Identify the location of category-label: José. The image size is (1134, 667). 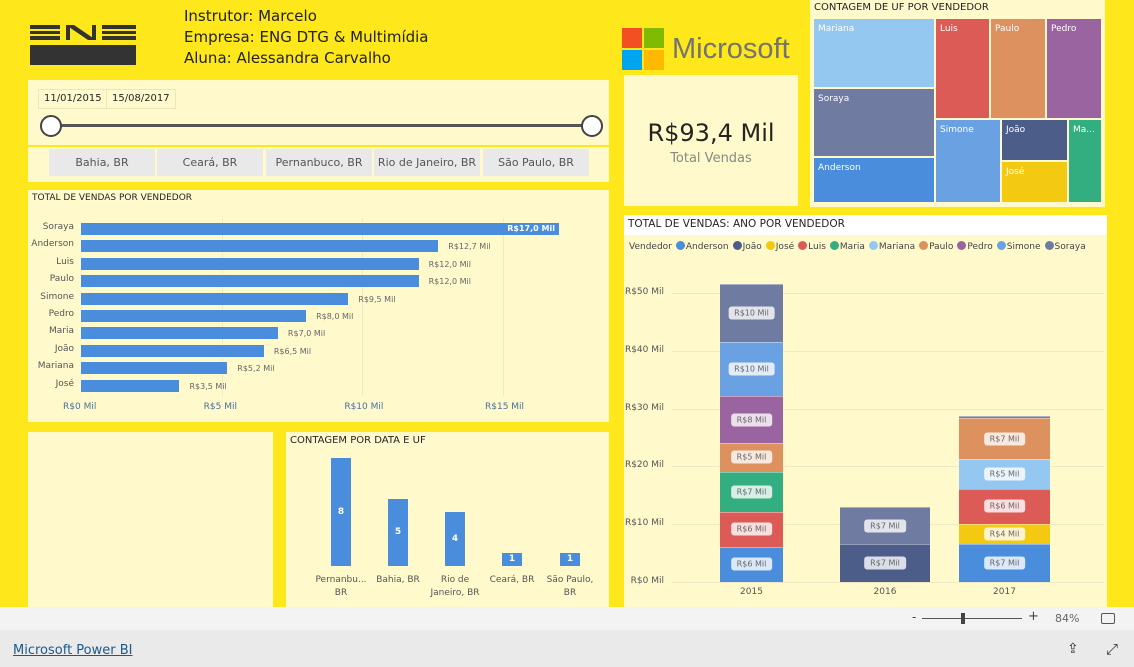
(64, 383).